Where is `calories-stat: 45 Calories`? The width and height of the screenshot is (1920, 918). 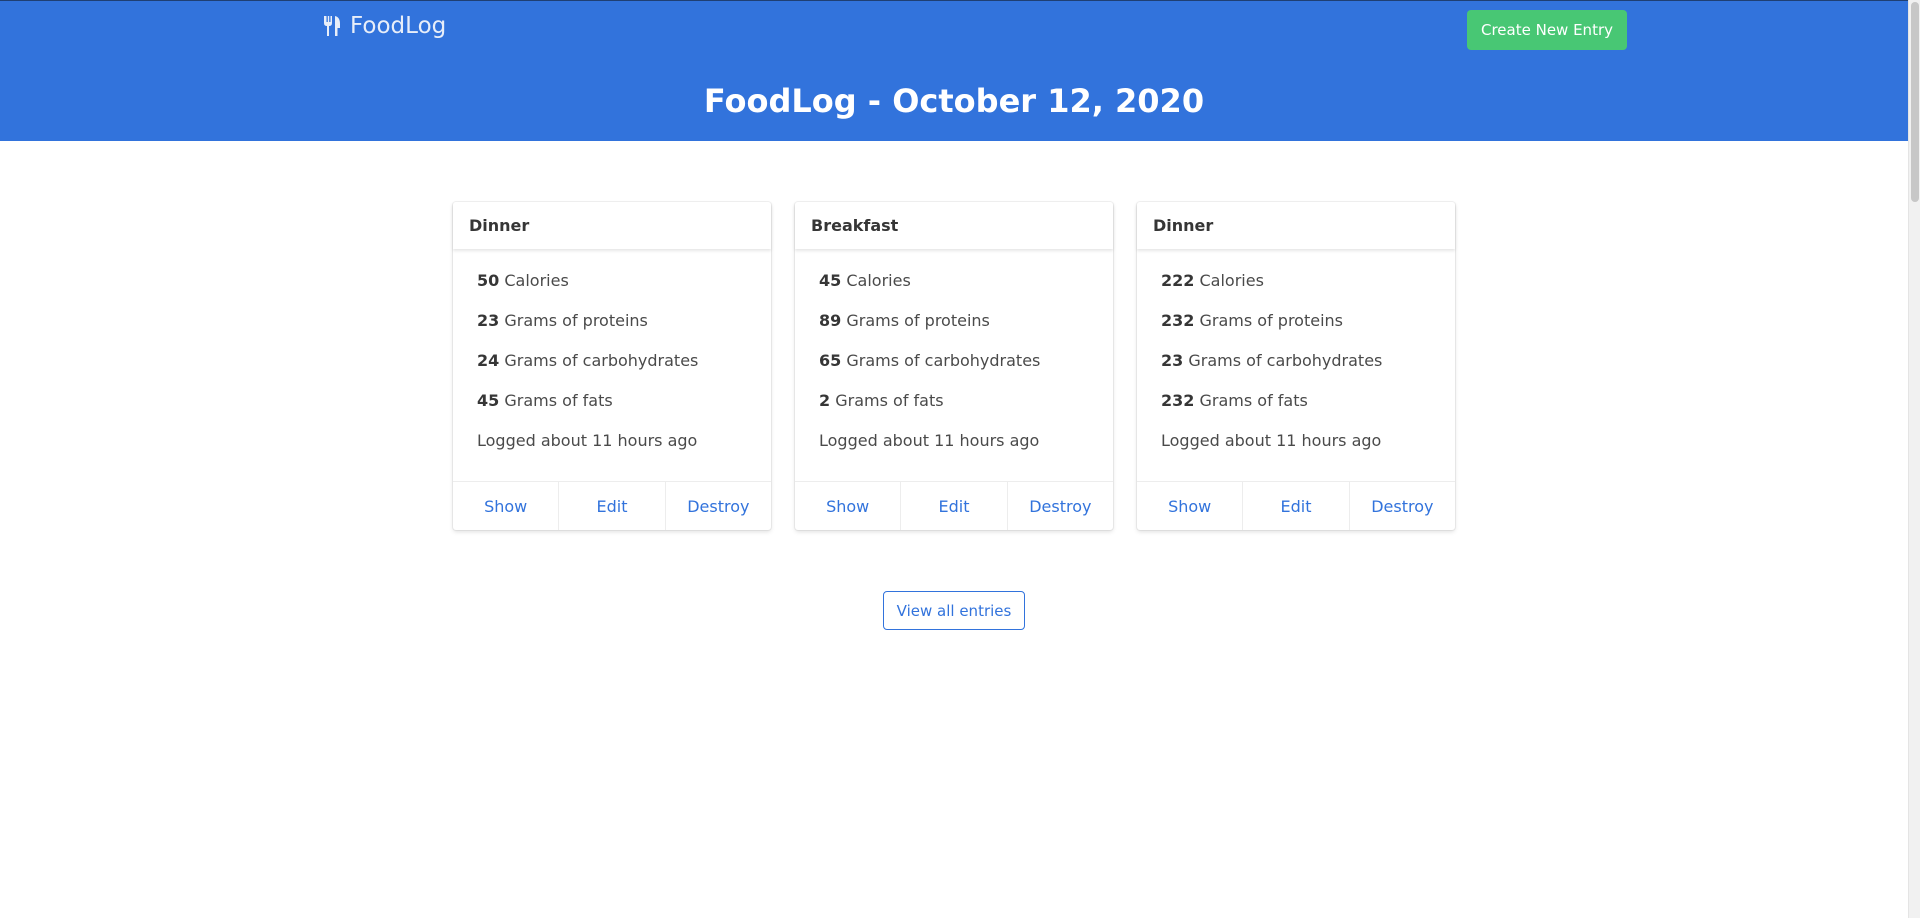
calories-stat: 45 Calories is located at coordinates (954, 291).